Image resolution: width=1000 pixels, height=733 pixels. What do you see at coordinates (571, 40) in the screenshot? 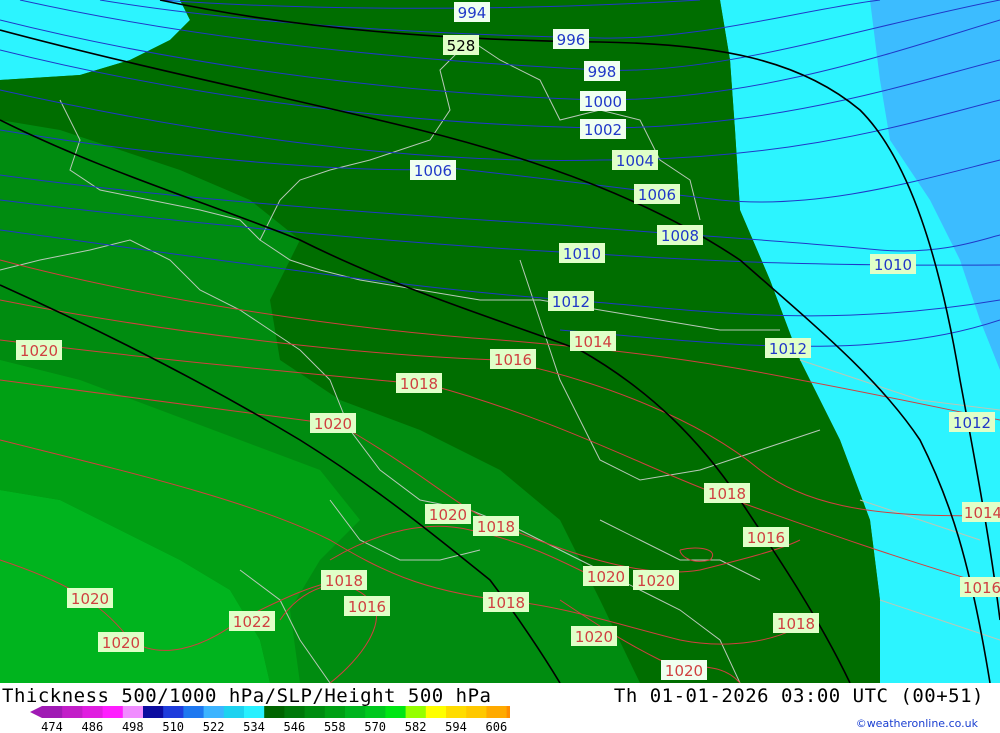
I see `isobar-label: 996` at bounding box center [571, 40].